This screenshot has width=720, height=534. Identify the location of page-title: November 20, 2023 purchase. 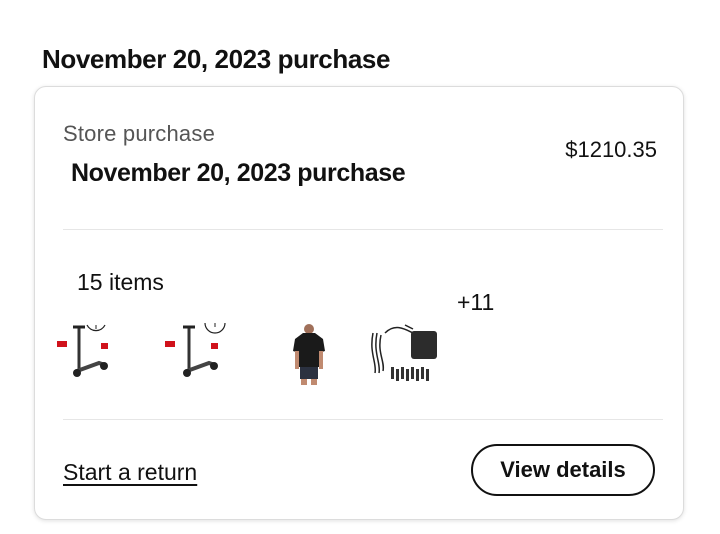
(229, 61).